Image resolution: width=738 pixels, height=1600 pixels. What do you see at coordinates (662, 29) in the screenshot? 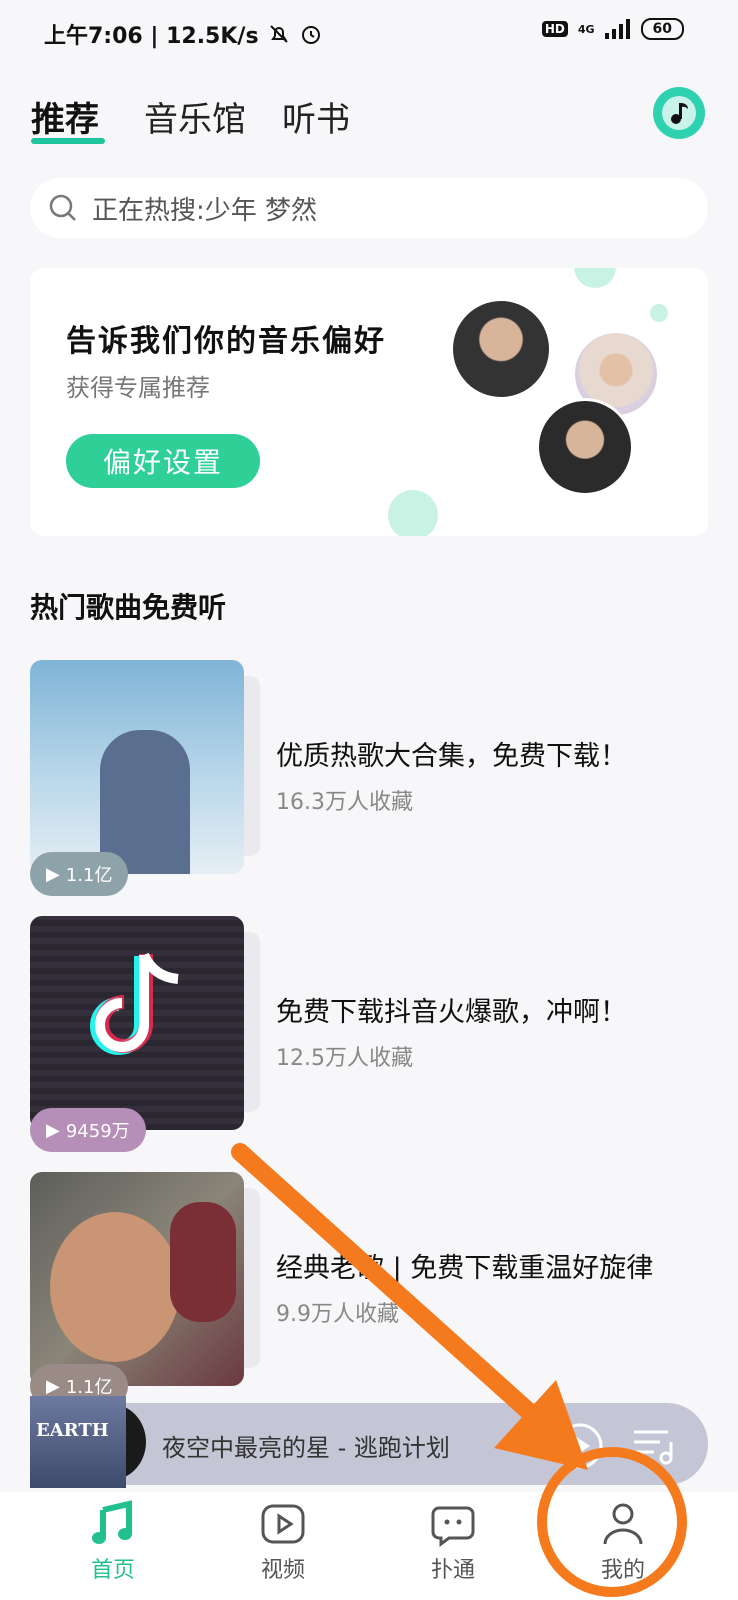
I see `battery-indicator: 60` at bounding box center [662, 29].